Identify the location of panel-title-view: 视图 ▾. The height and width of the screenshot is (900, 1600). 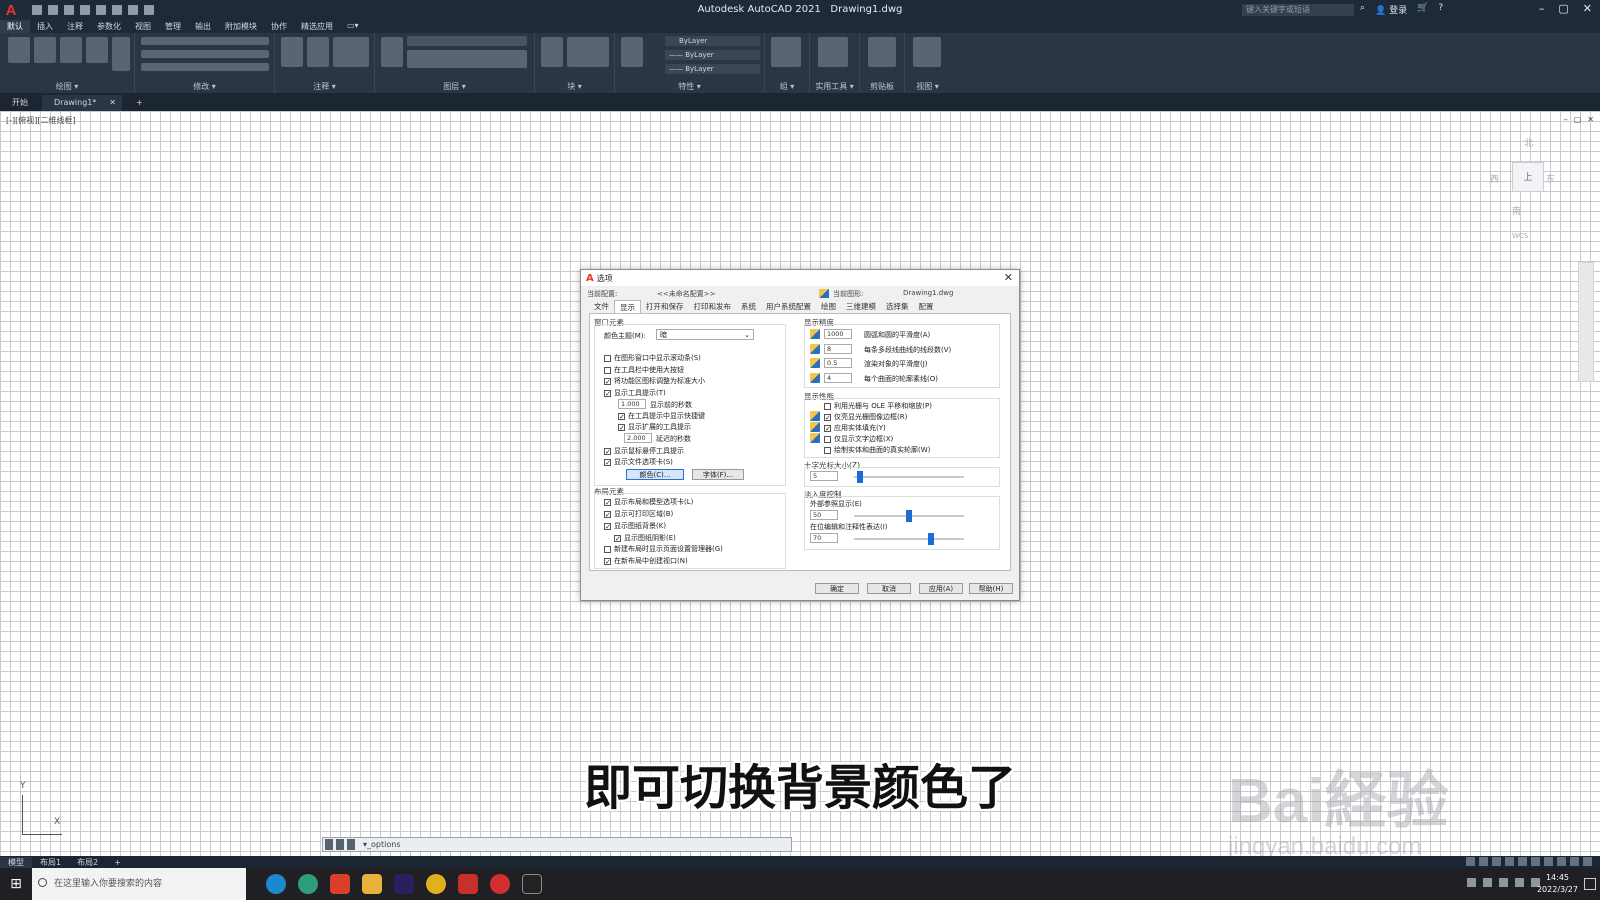
(927, 86).